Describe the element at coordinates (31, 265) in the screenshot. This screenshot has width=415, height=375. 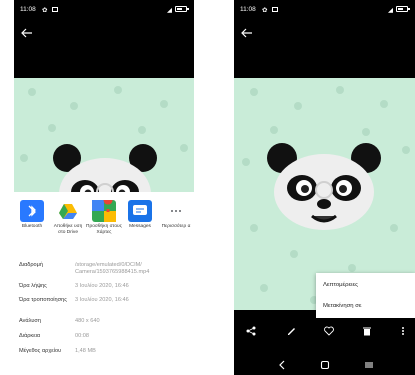
I see `detail-key: Διαδρομή` at that location.